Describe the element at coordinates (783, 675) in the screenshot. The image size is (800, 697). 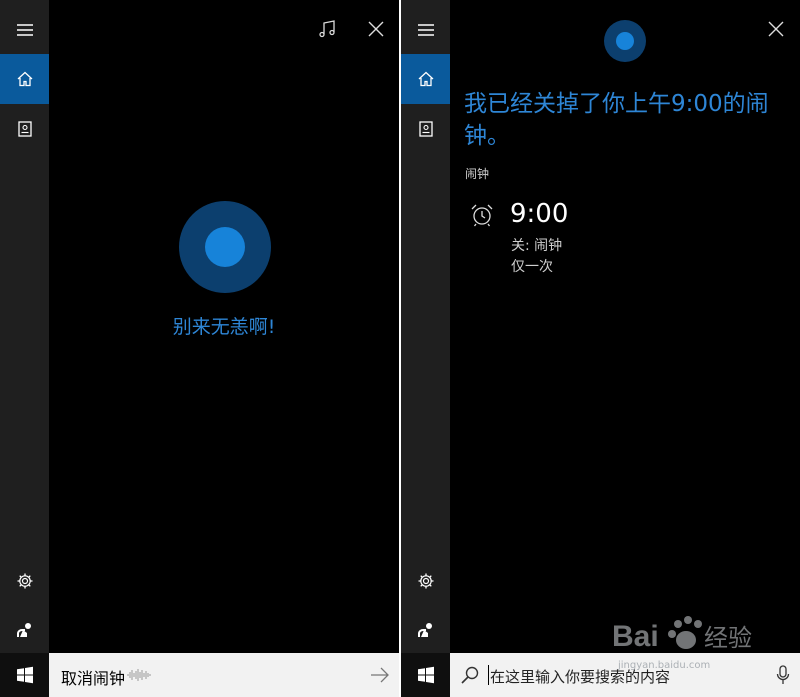
I see `microphone-icon` at that location.